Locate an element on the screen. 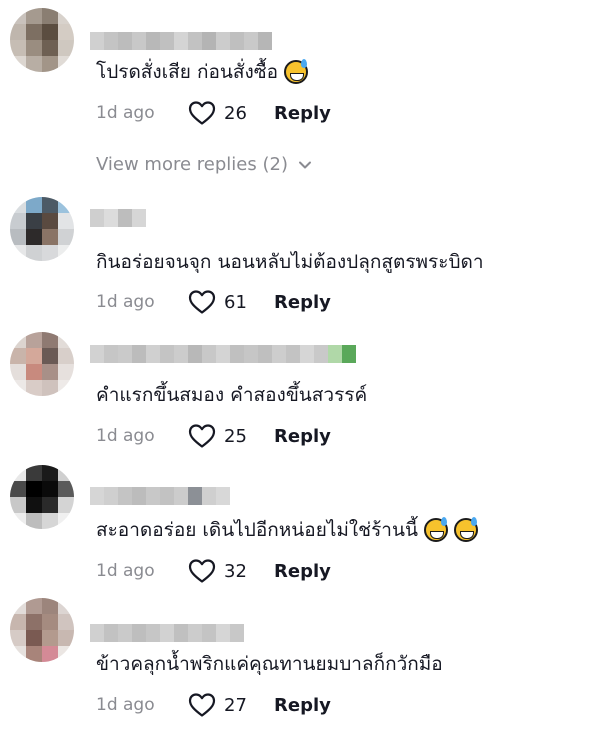 This screenshot has height=733, width=589. like-count: 32 is located at coordinates (235, 571).